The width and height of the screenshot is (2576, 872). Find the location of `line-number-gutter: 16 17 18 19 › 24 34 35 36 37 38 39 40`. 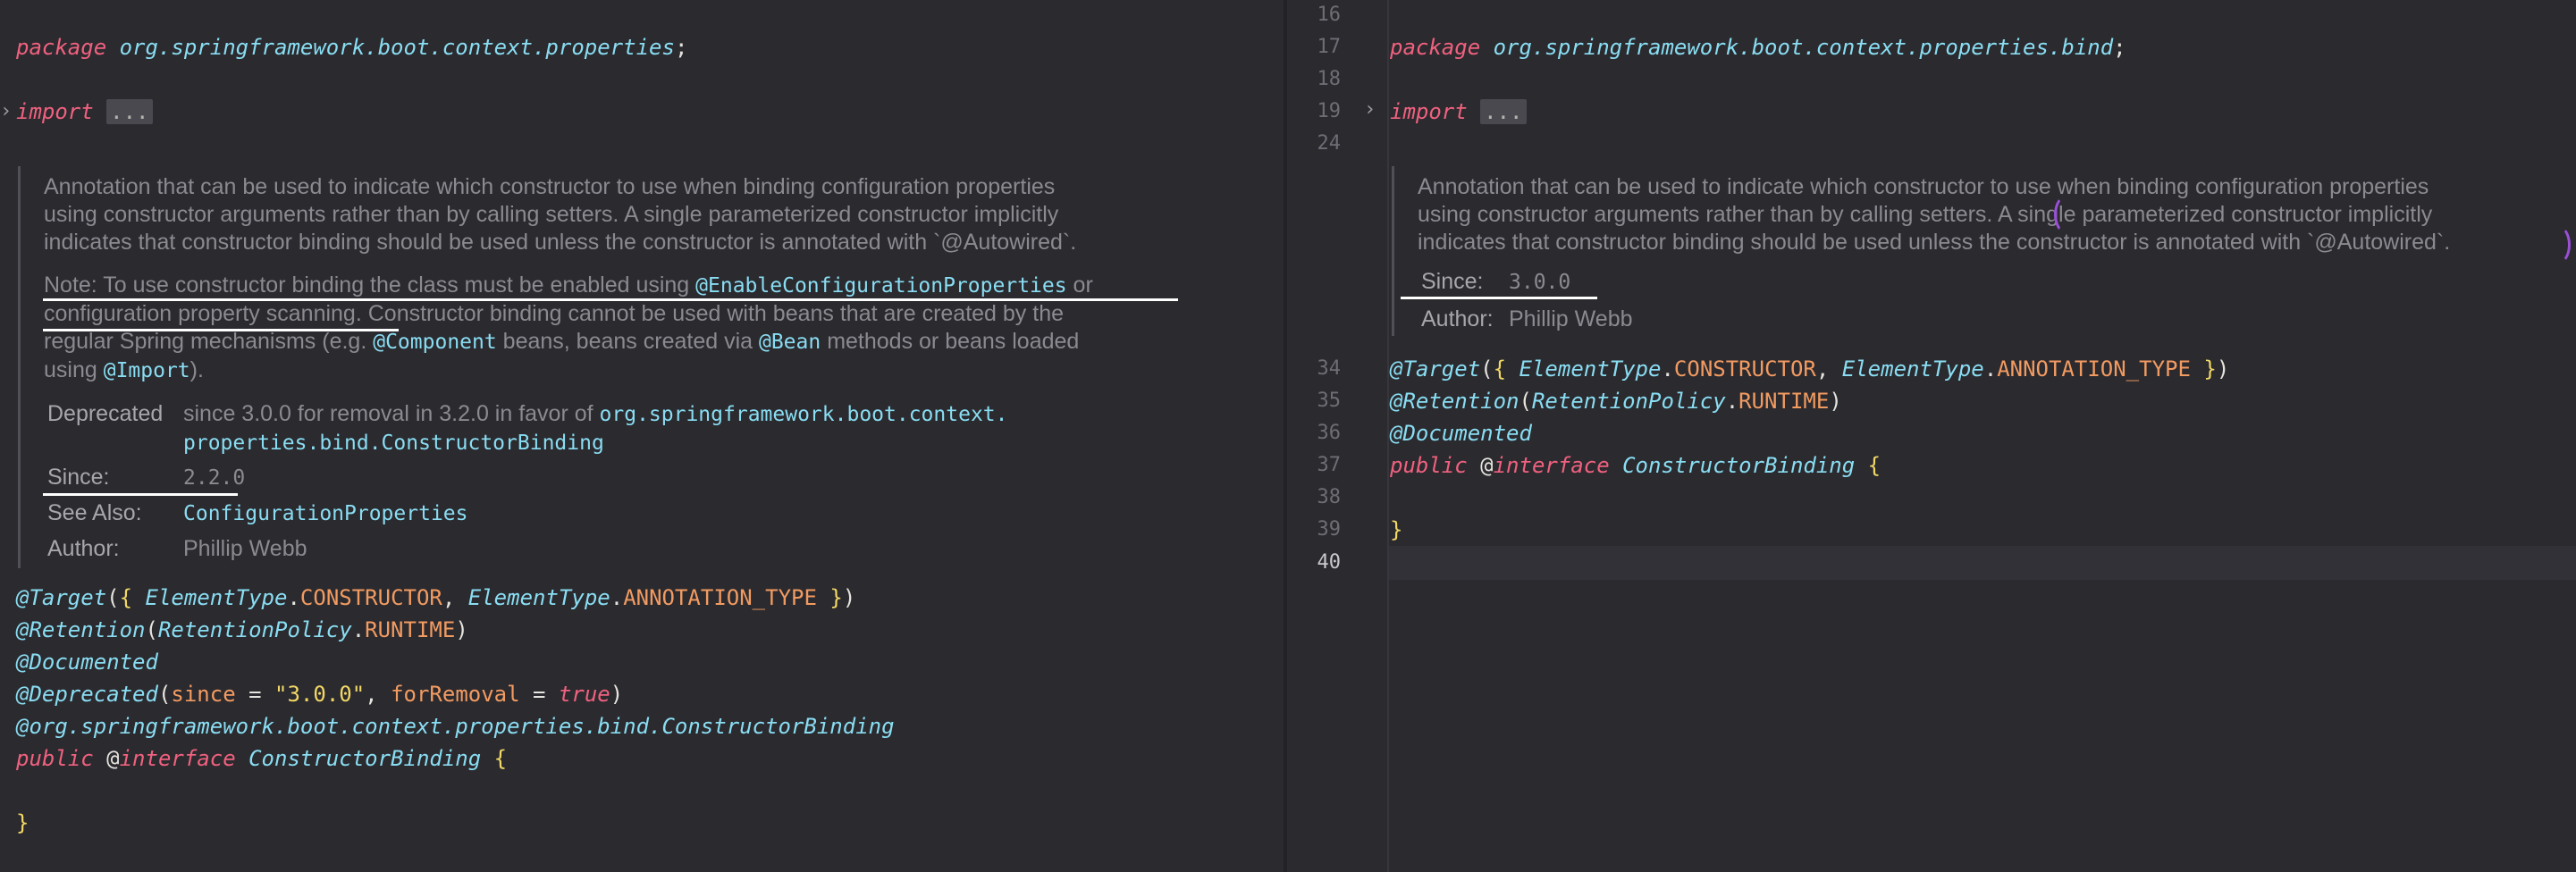

line-number-gutter: 16 17 18 19 › 24 34 35 36 37 38 39 40 is located at coordinates (1338, 436).